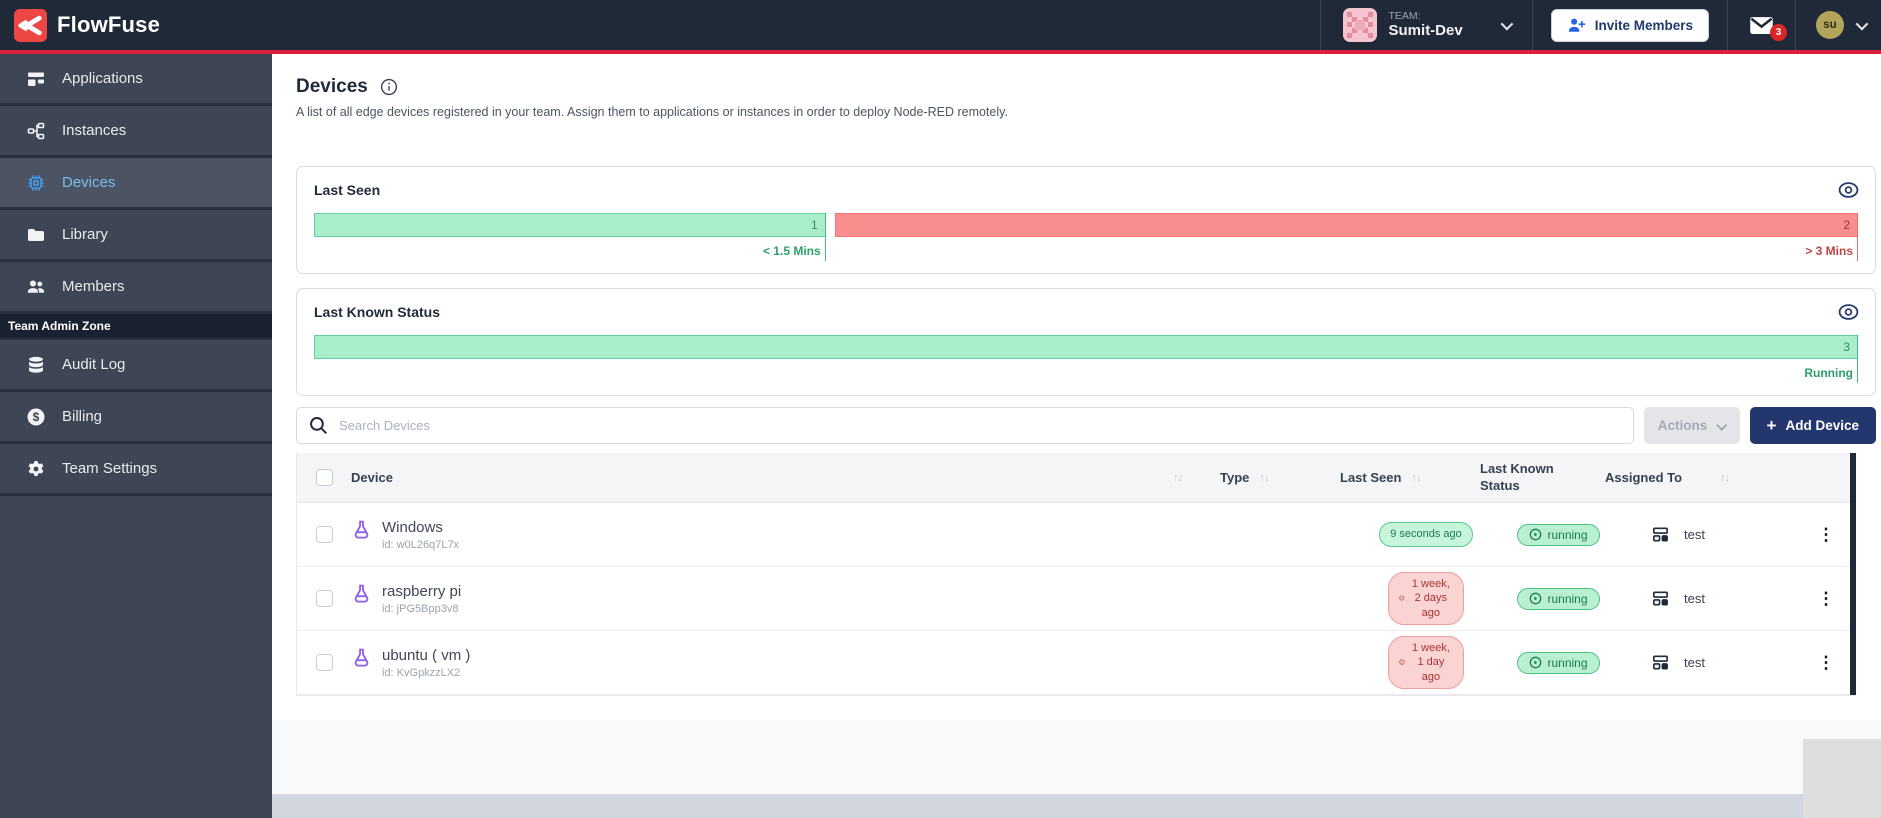  What do you see at coordinates (1822, 425) in the screenshot?
I see `add-device-label: Add Device` at bounding box center [1822, 425].